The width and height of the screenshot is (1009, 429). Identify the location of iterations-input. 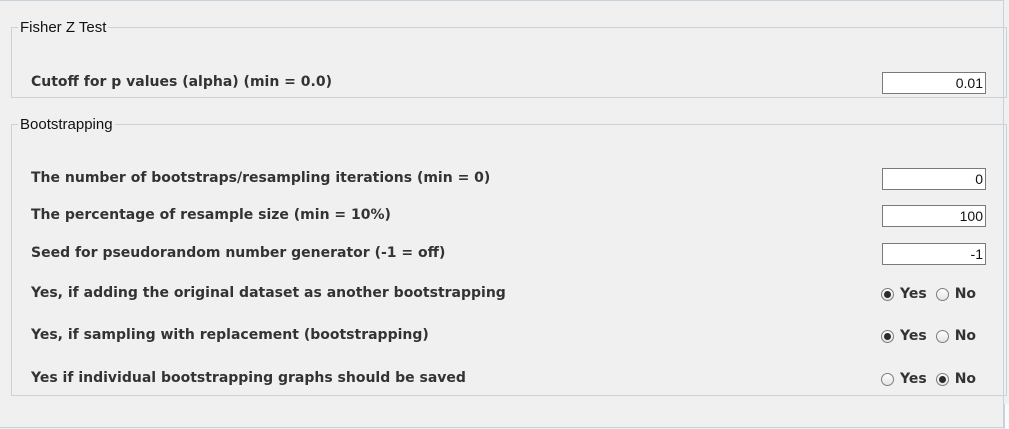
(934, 179).